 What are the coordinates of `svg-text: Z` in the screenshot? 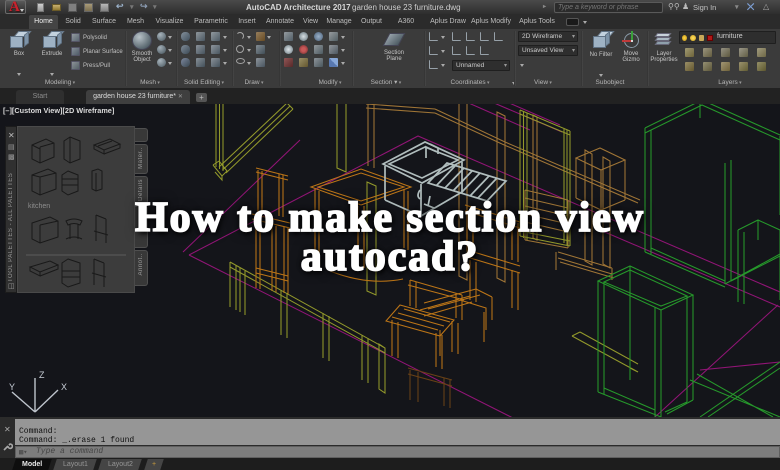 It's located at (42, 375).